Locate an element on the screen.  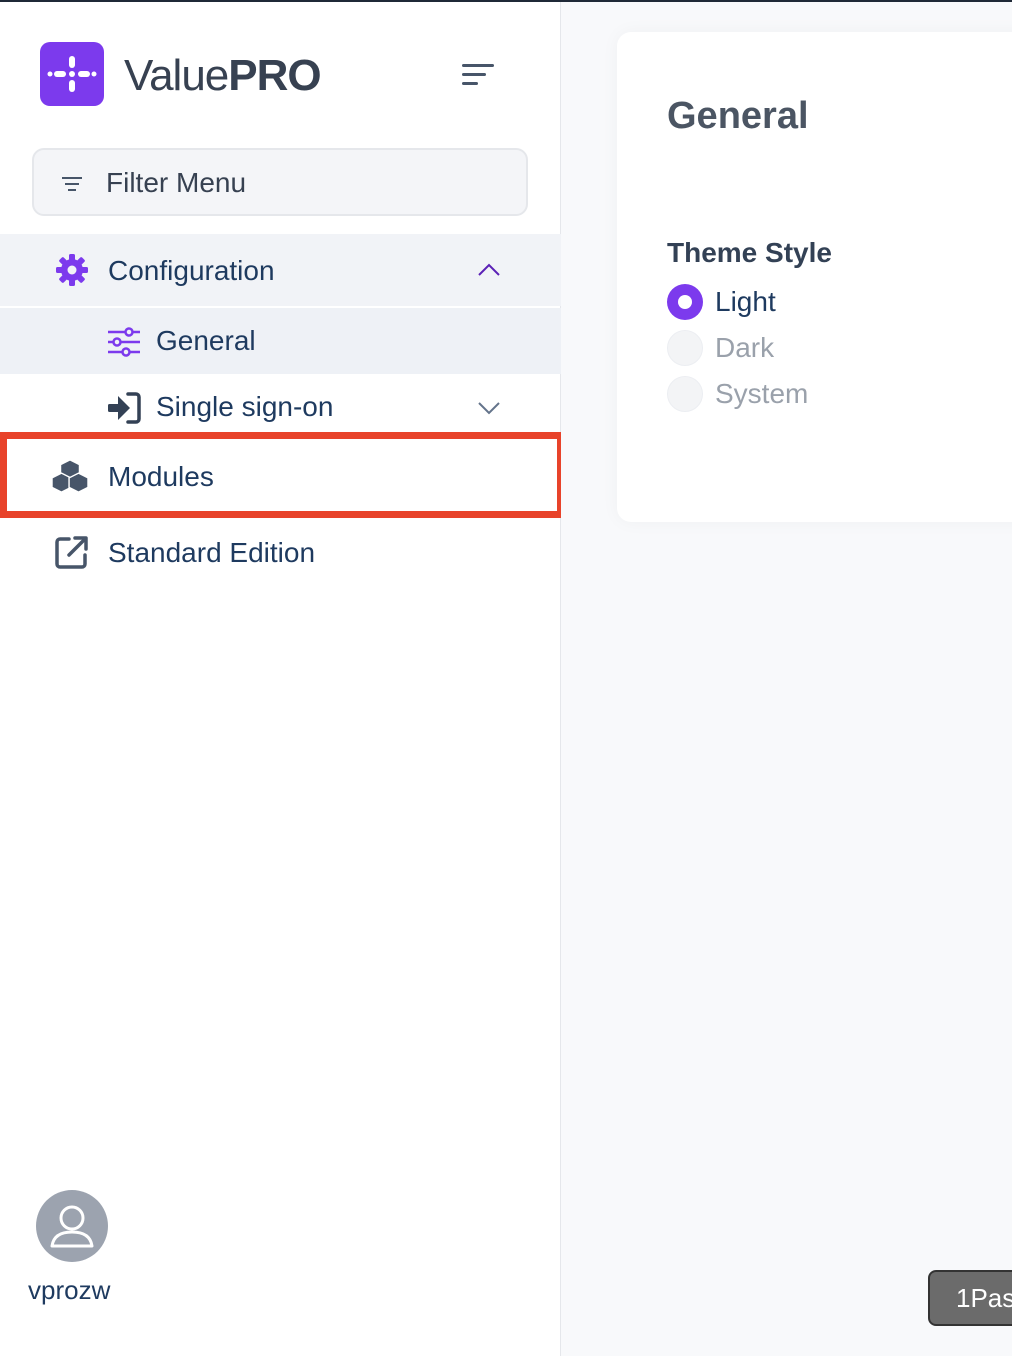
sign-in-icon is located at coordinates (124, 408).